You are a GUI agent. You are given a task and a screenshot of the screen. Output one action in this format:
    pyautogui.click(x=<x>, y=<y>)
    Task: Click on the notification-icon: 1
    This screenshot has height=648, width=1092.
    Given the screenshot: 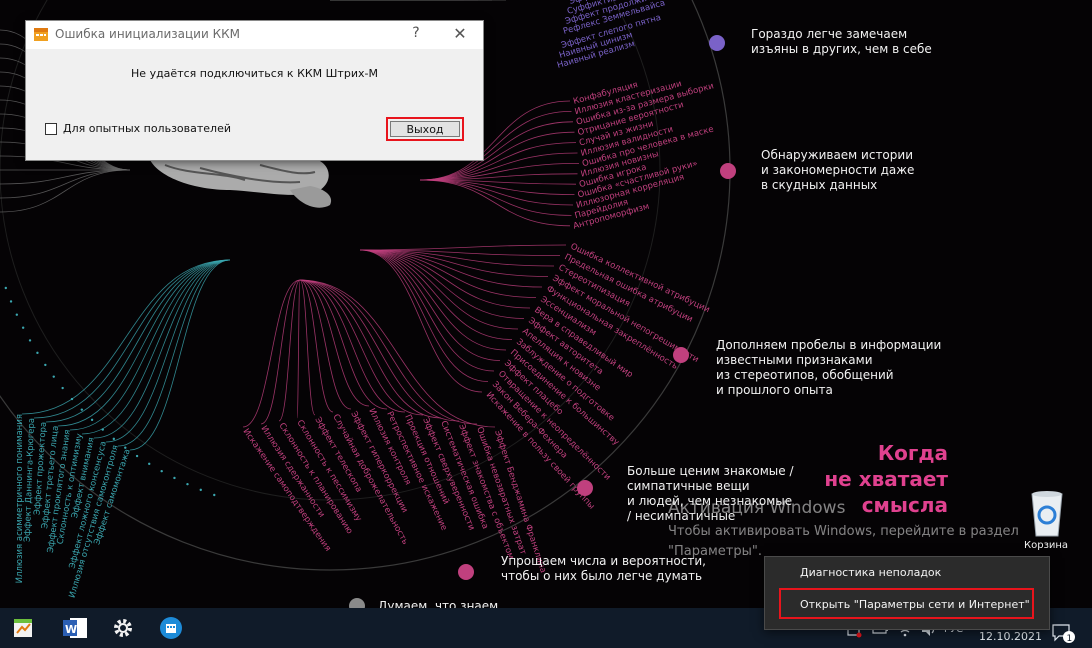 What is the action you would take?
    pyautogui.click(x=1063, y=634)
    